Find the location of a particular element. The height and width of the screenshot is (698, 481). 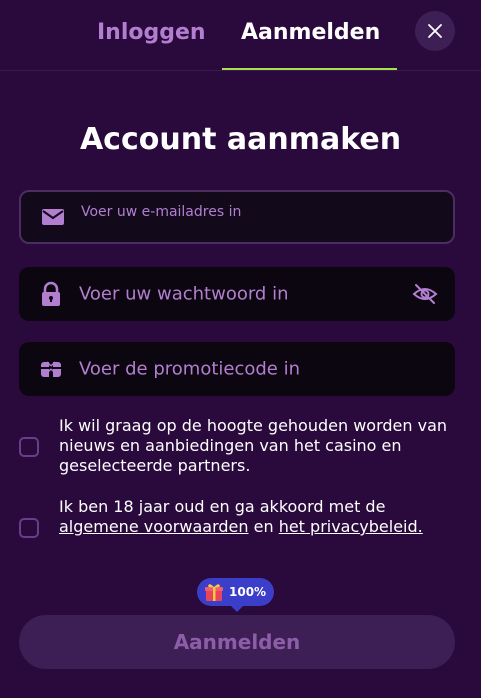

email-field: Voer uw e-mailadres in is located at coordinates (237, 217).